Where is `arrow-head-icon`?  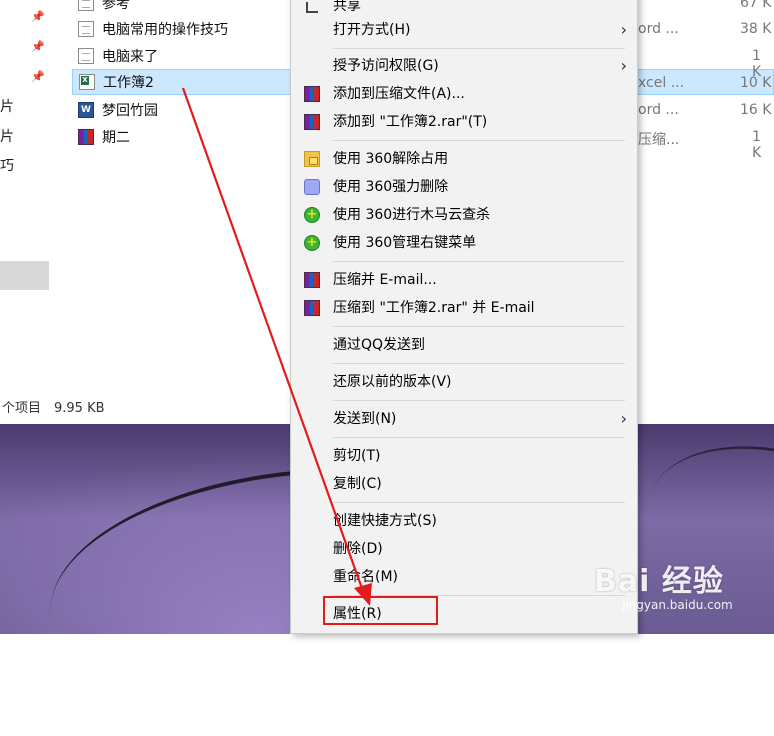 arrow-head-icon is located at coordinates (363, 594).